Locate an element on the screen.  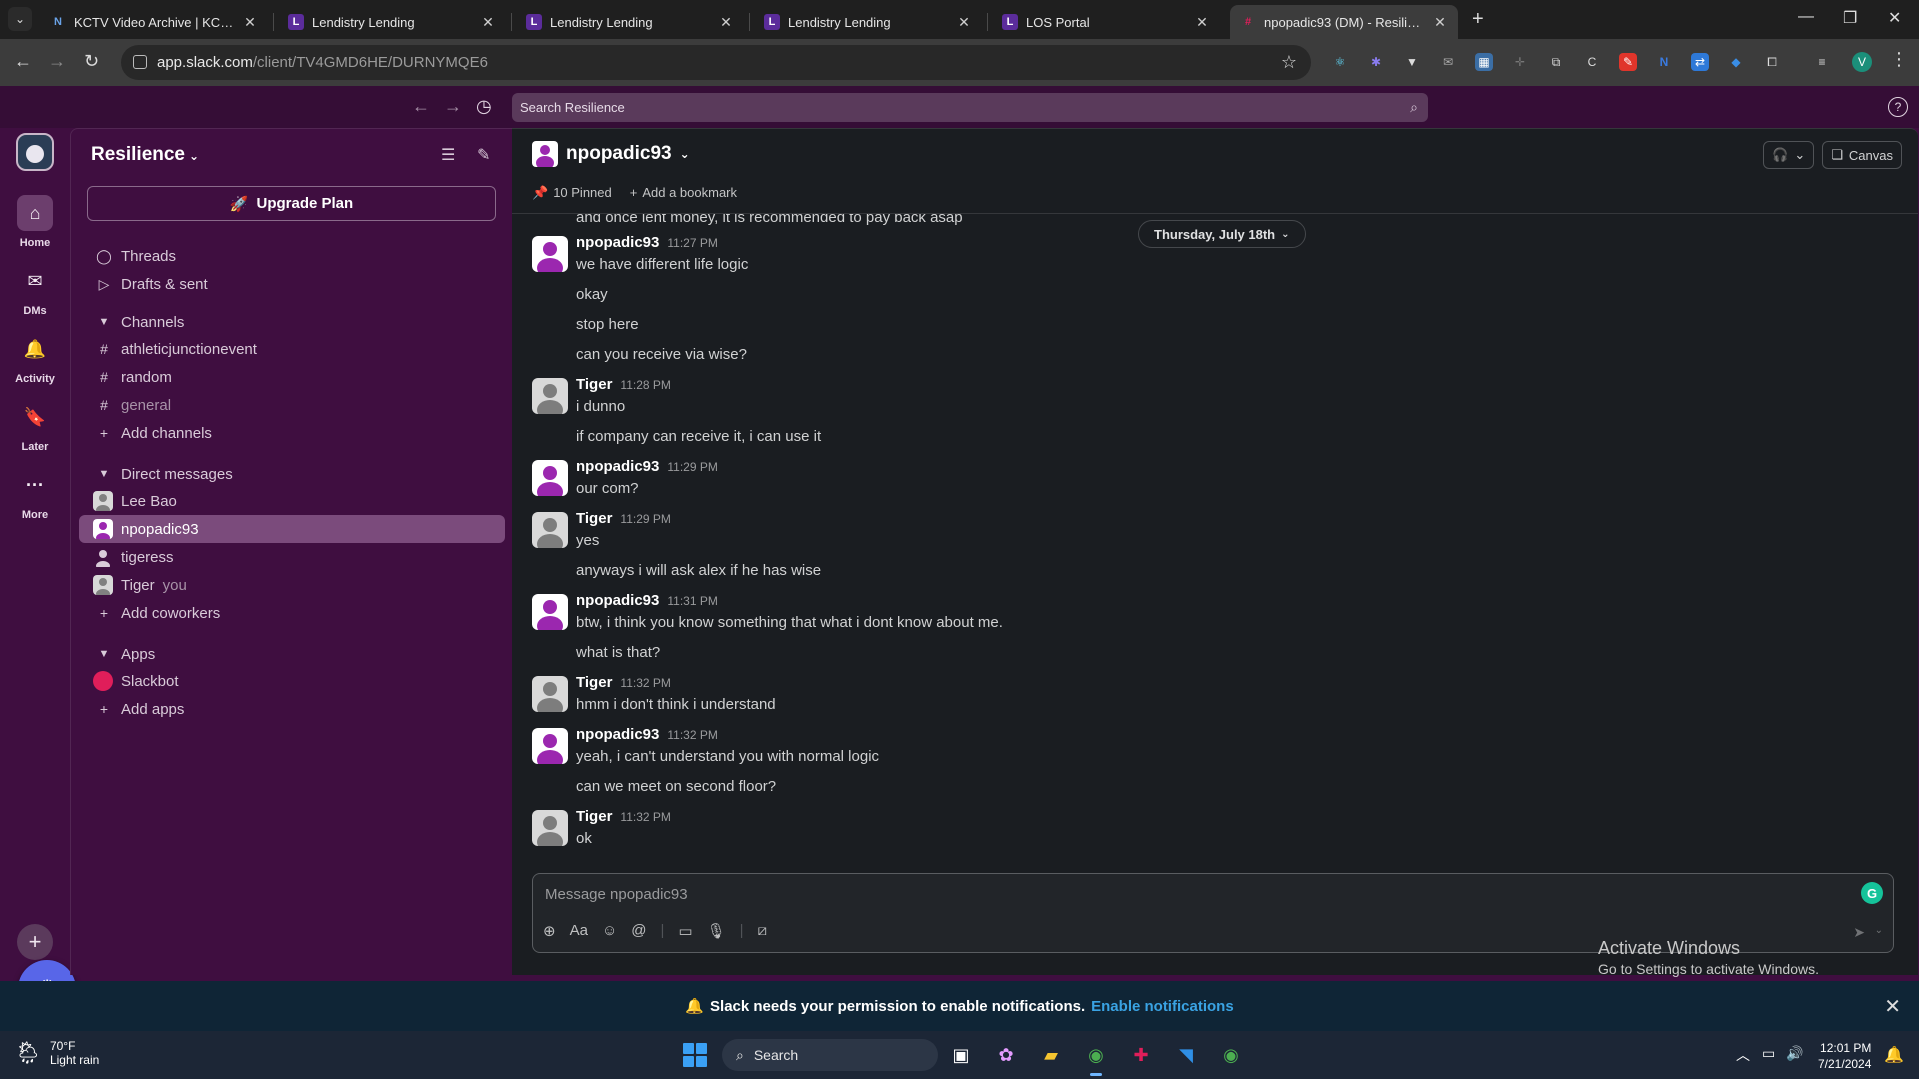
badge-extension-icon: ▦ is located at coordinates (1484, 62).